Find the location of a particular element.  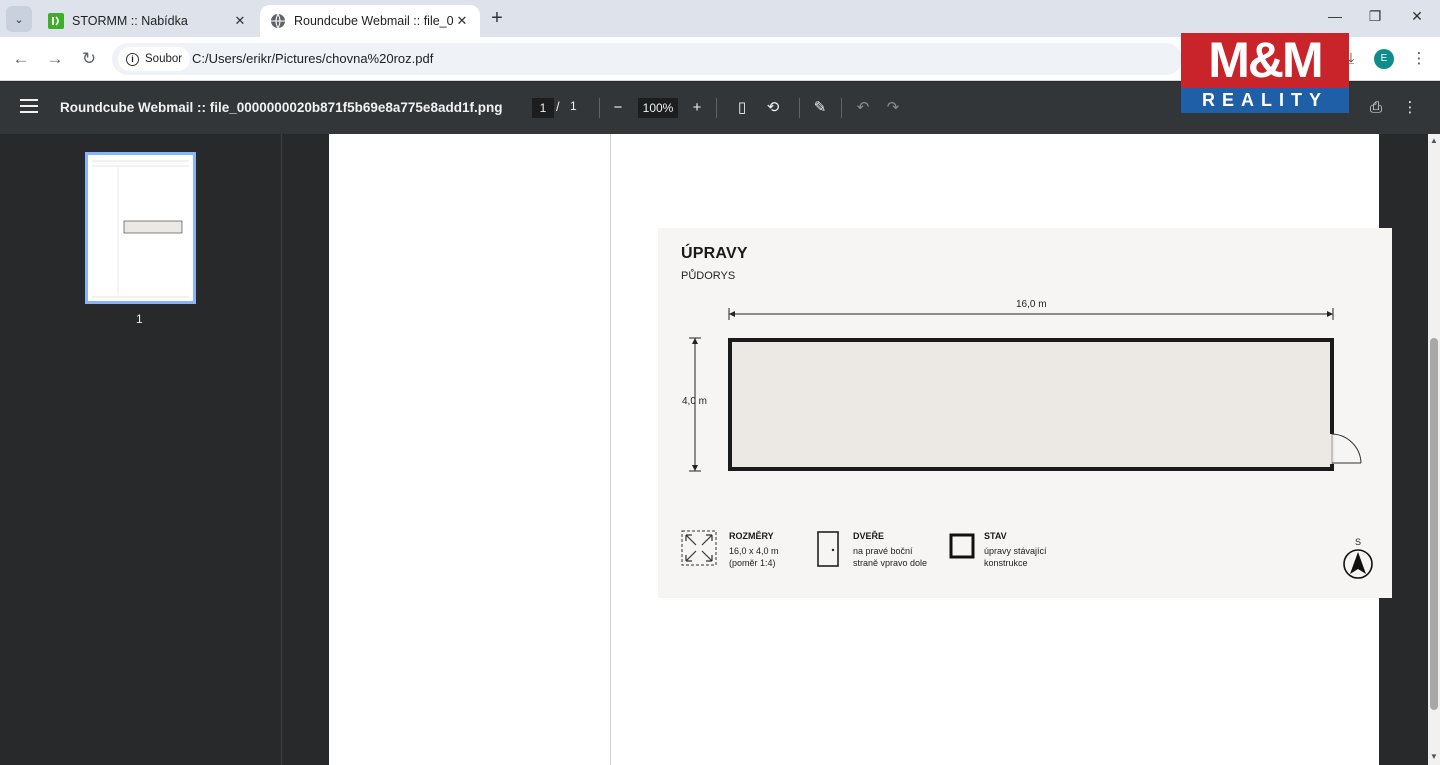

site-info-chip: i Soubor is located at coordinates (154, 59).